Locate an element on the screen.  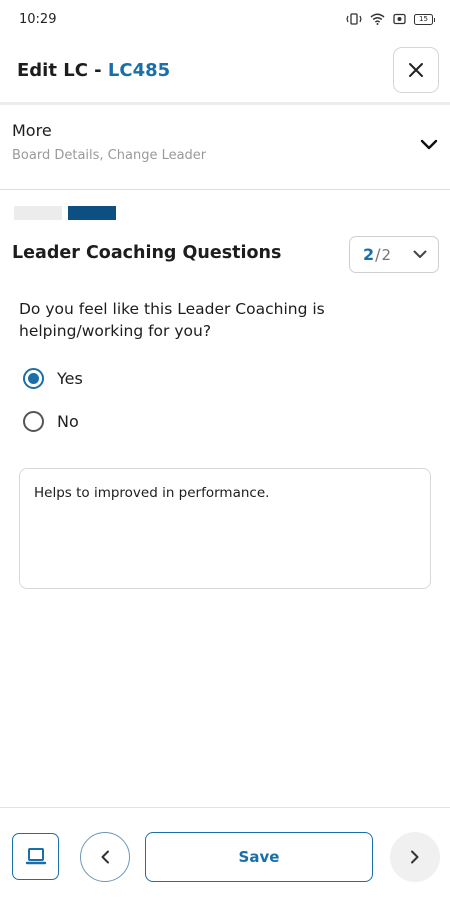
close-icon is located at coordinates (416, 70).